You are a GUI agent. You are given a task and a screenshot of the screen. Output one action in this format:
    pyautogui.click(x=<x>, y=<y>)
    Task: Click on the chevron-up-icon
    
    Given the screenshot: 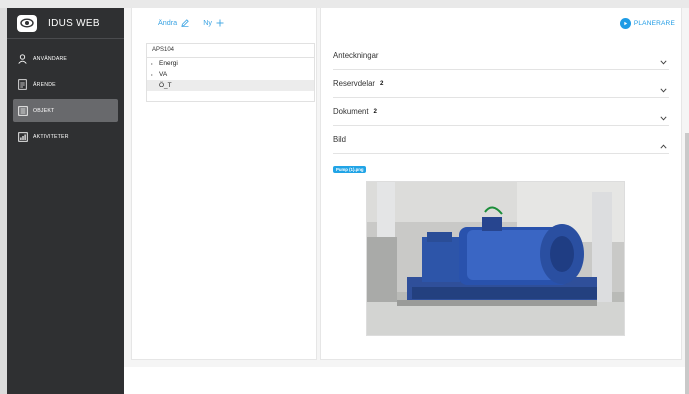 What is the action you would take?
    pyautogui.click(x=663, y=145)
    